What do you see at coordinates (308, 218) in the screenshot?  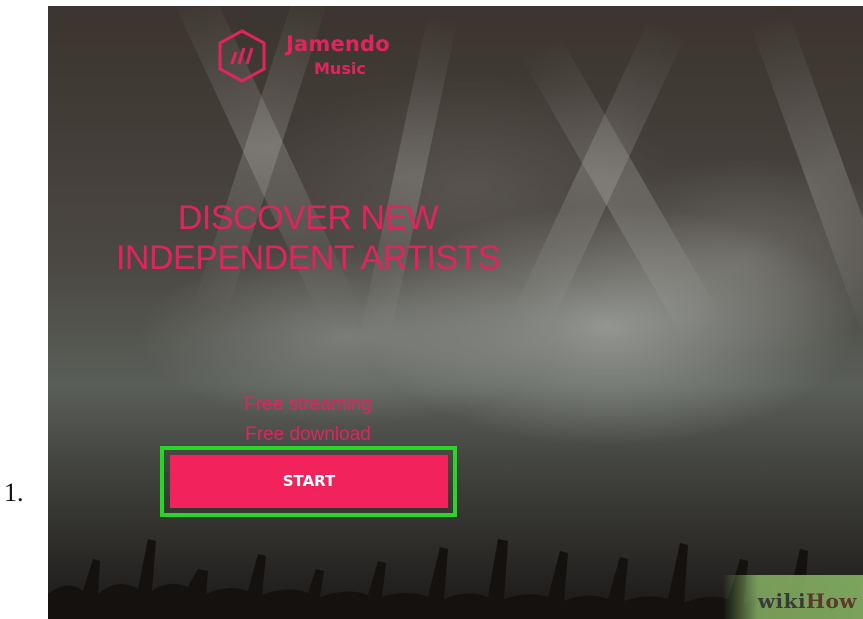 I see `headline-line-1: DISCOVER NEW` at bounding box center [308, 218].